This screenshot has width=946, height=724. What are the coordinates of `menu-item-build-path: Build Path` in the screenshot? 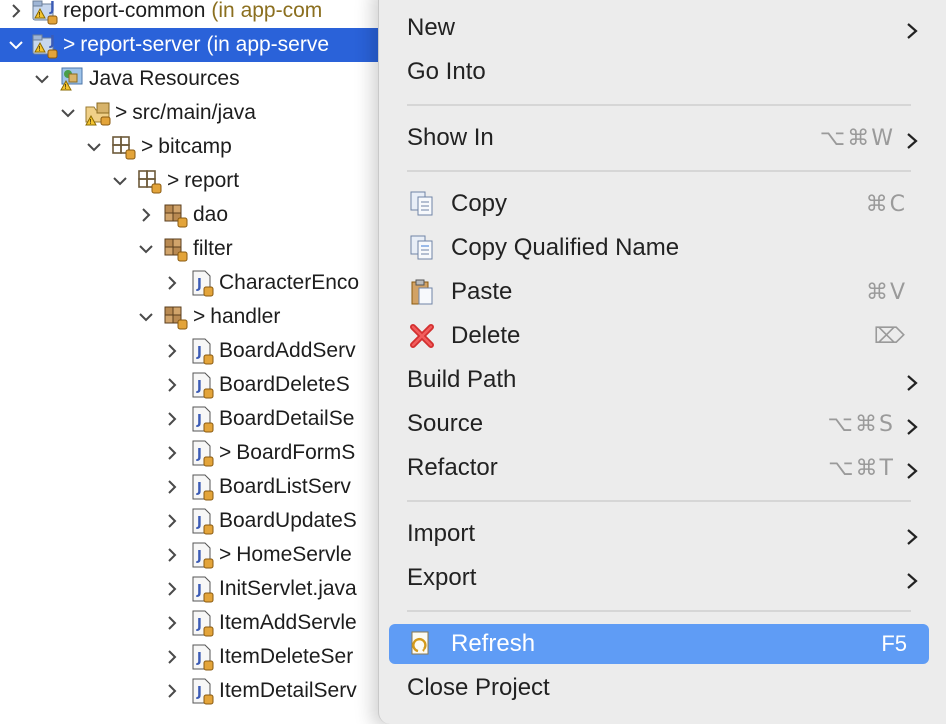 It's located at (659, 380).